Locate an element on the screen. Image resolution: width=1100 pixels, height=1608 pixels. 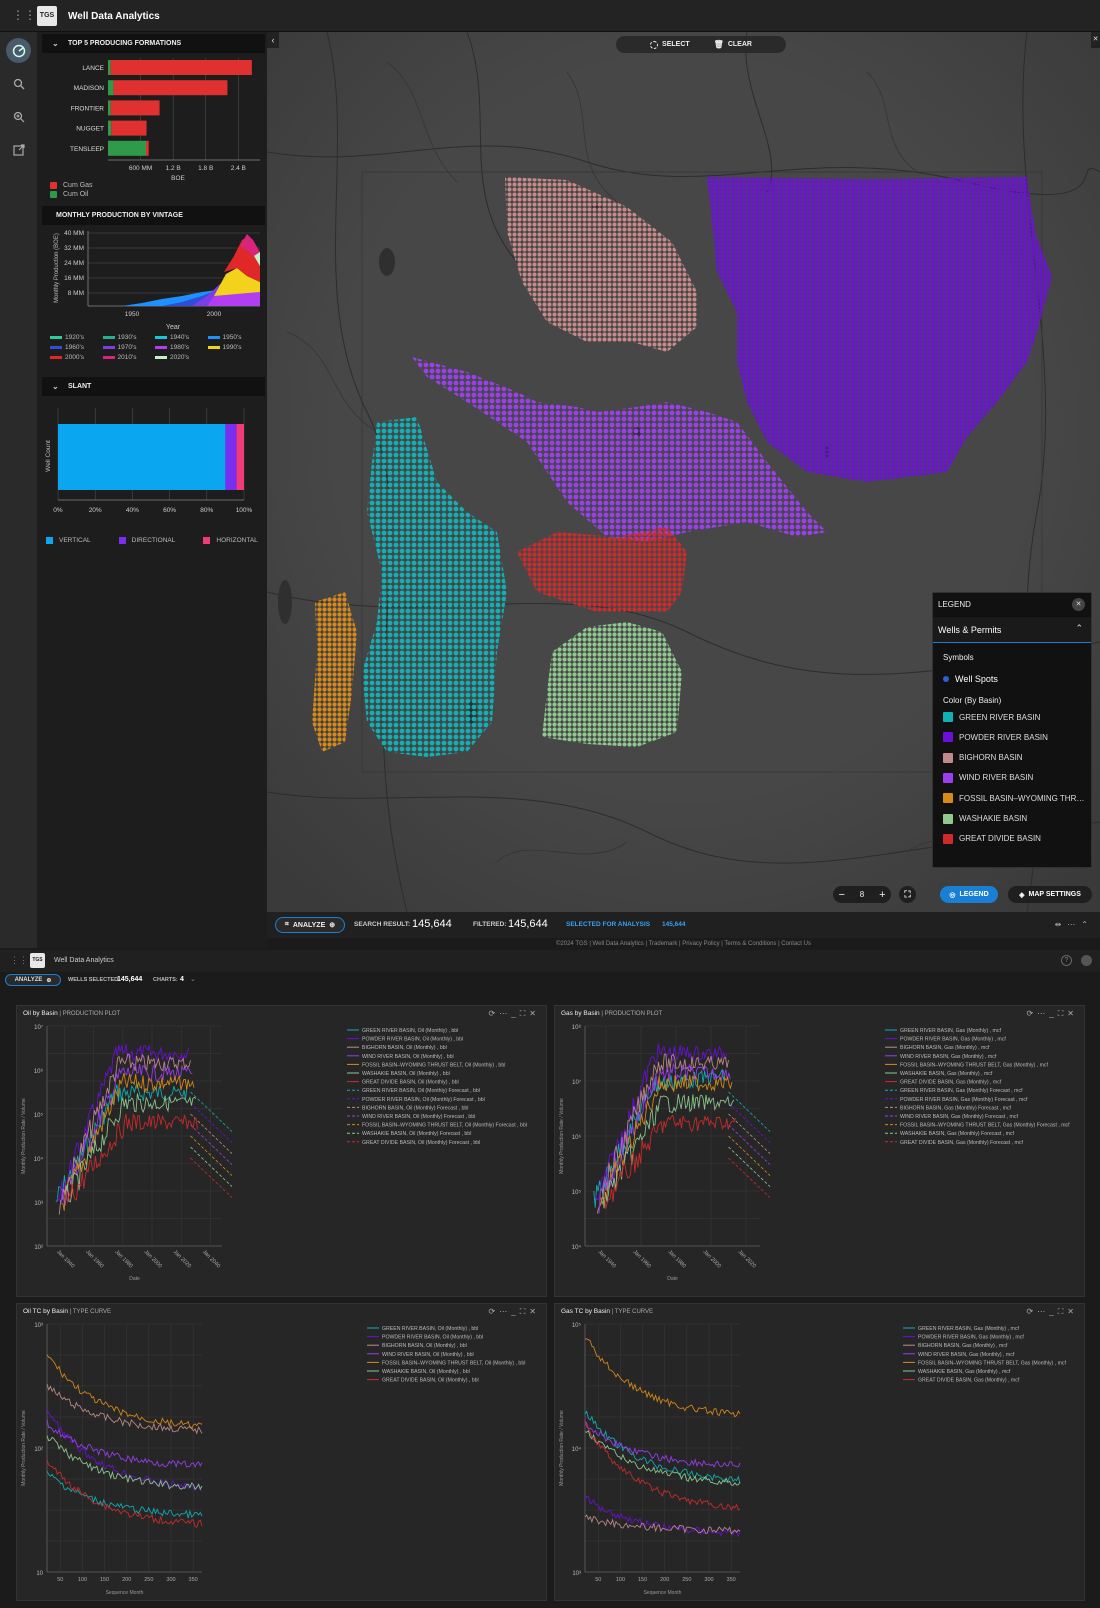
zoom-in-button: + is located at coordinates (882, 895).